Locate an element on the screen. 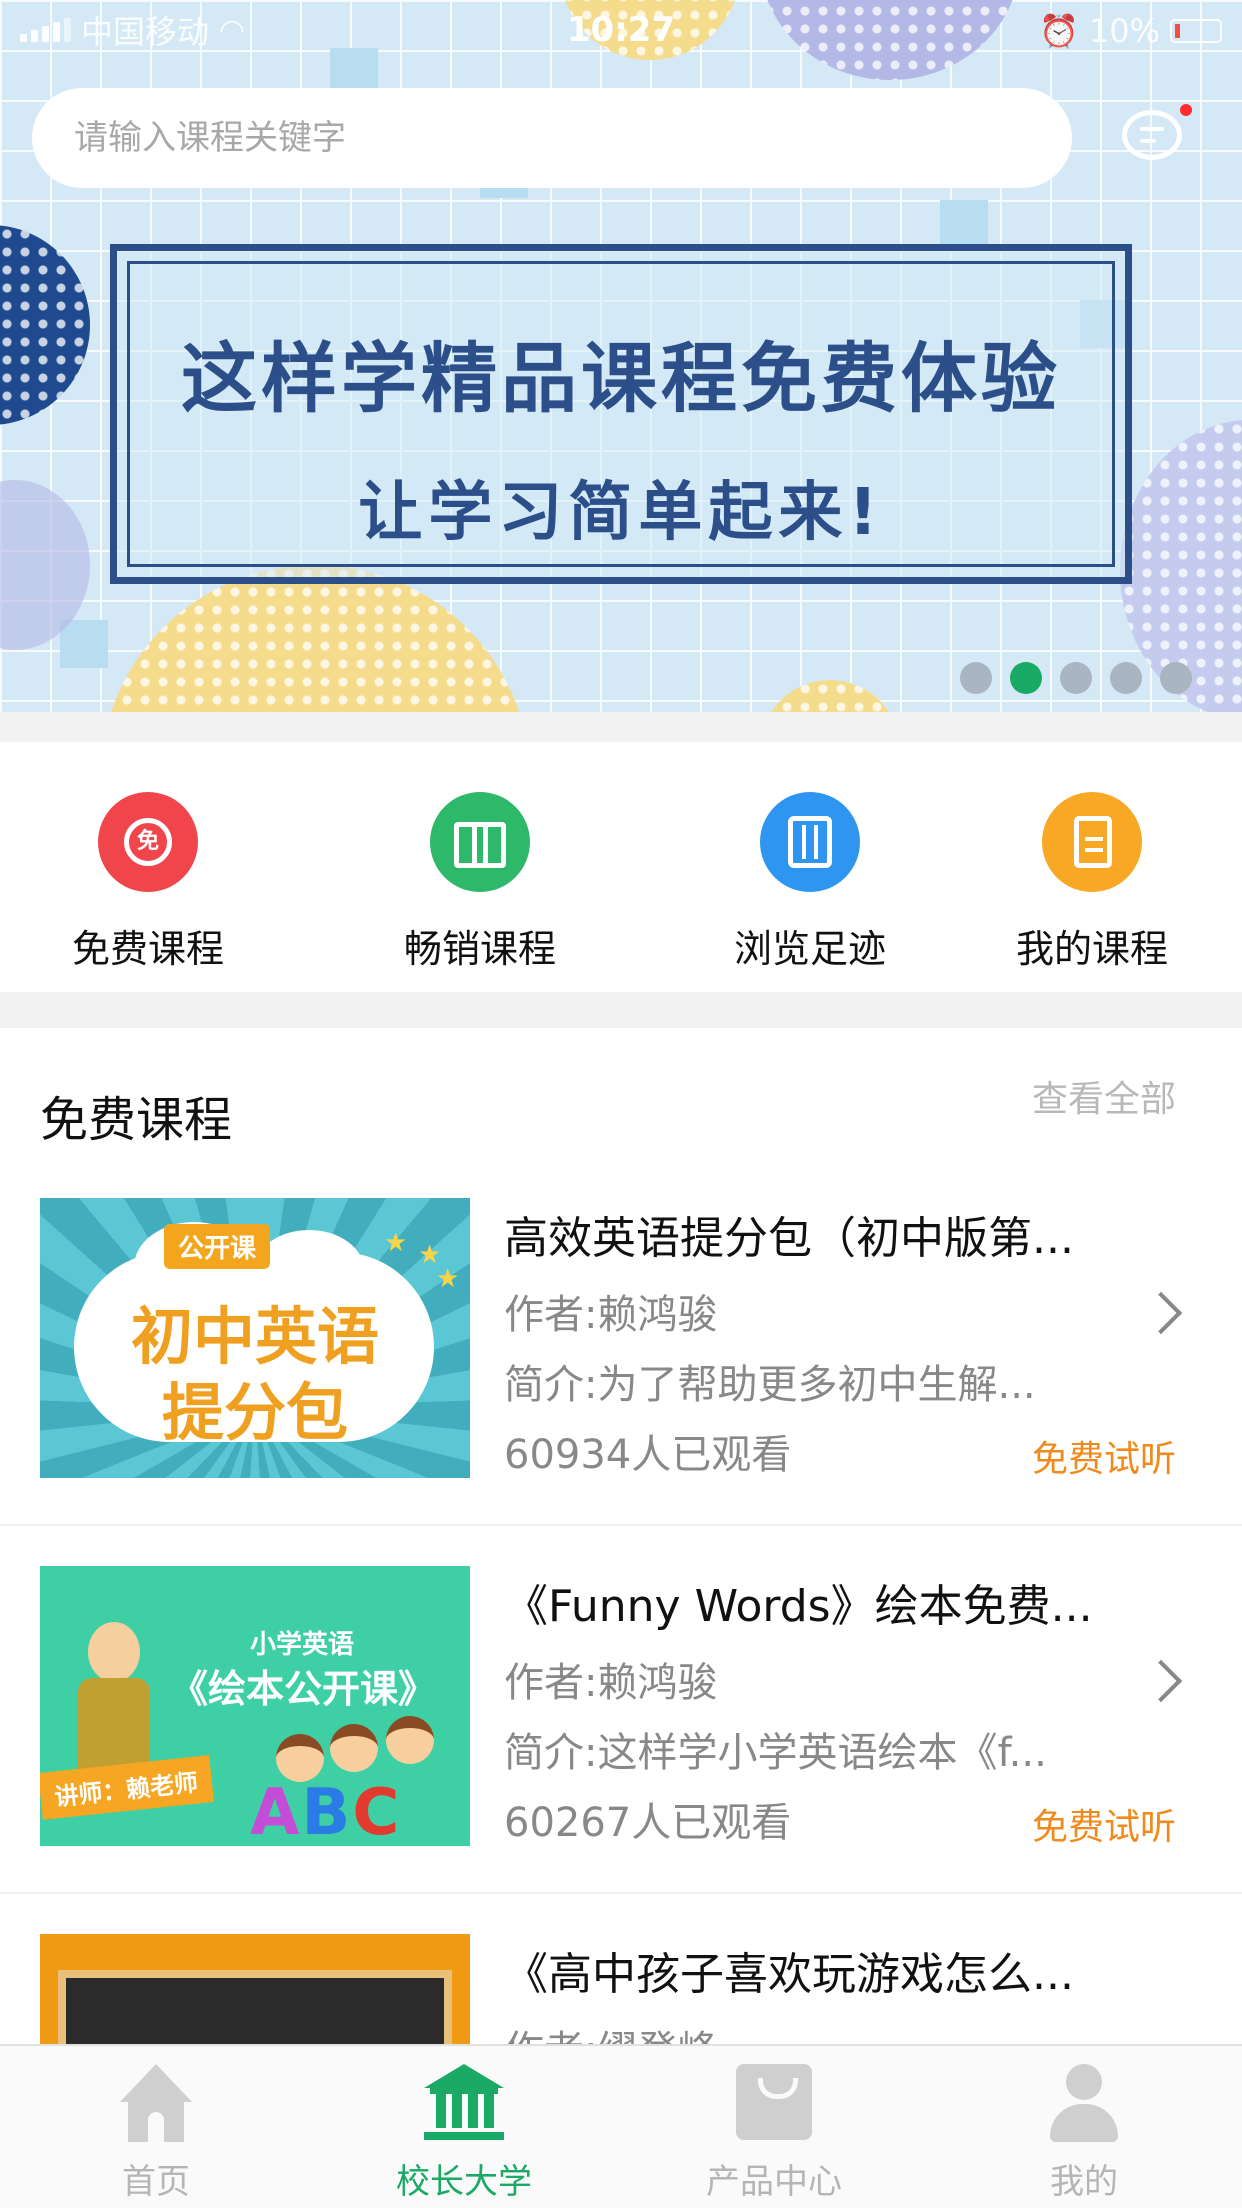 The height and width of the screenshot is (2208, 1242). banner-pager is located at coordinates (1076, 678).